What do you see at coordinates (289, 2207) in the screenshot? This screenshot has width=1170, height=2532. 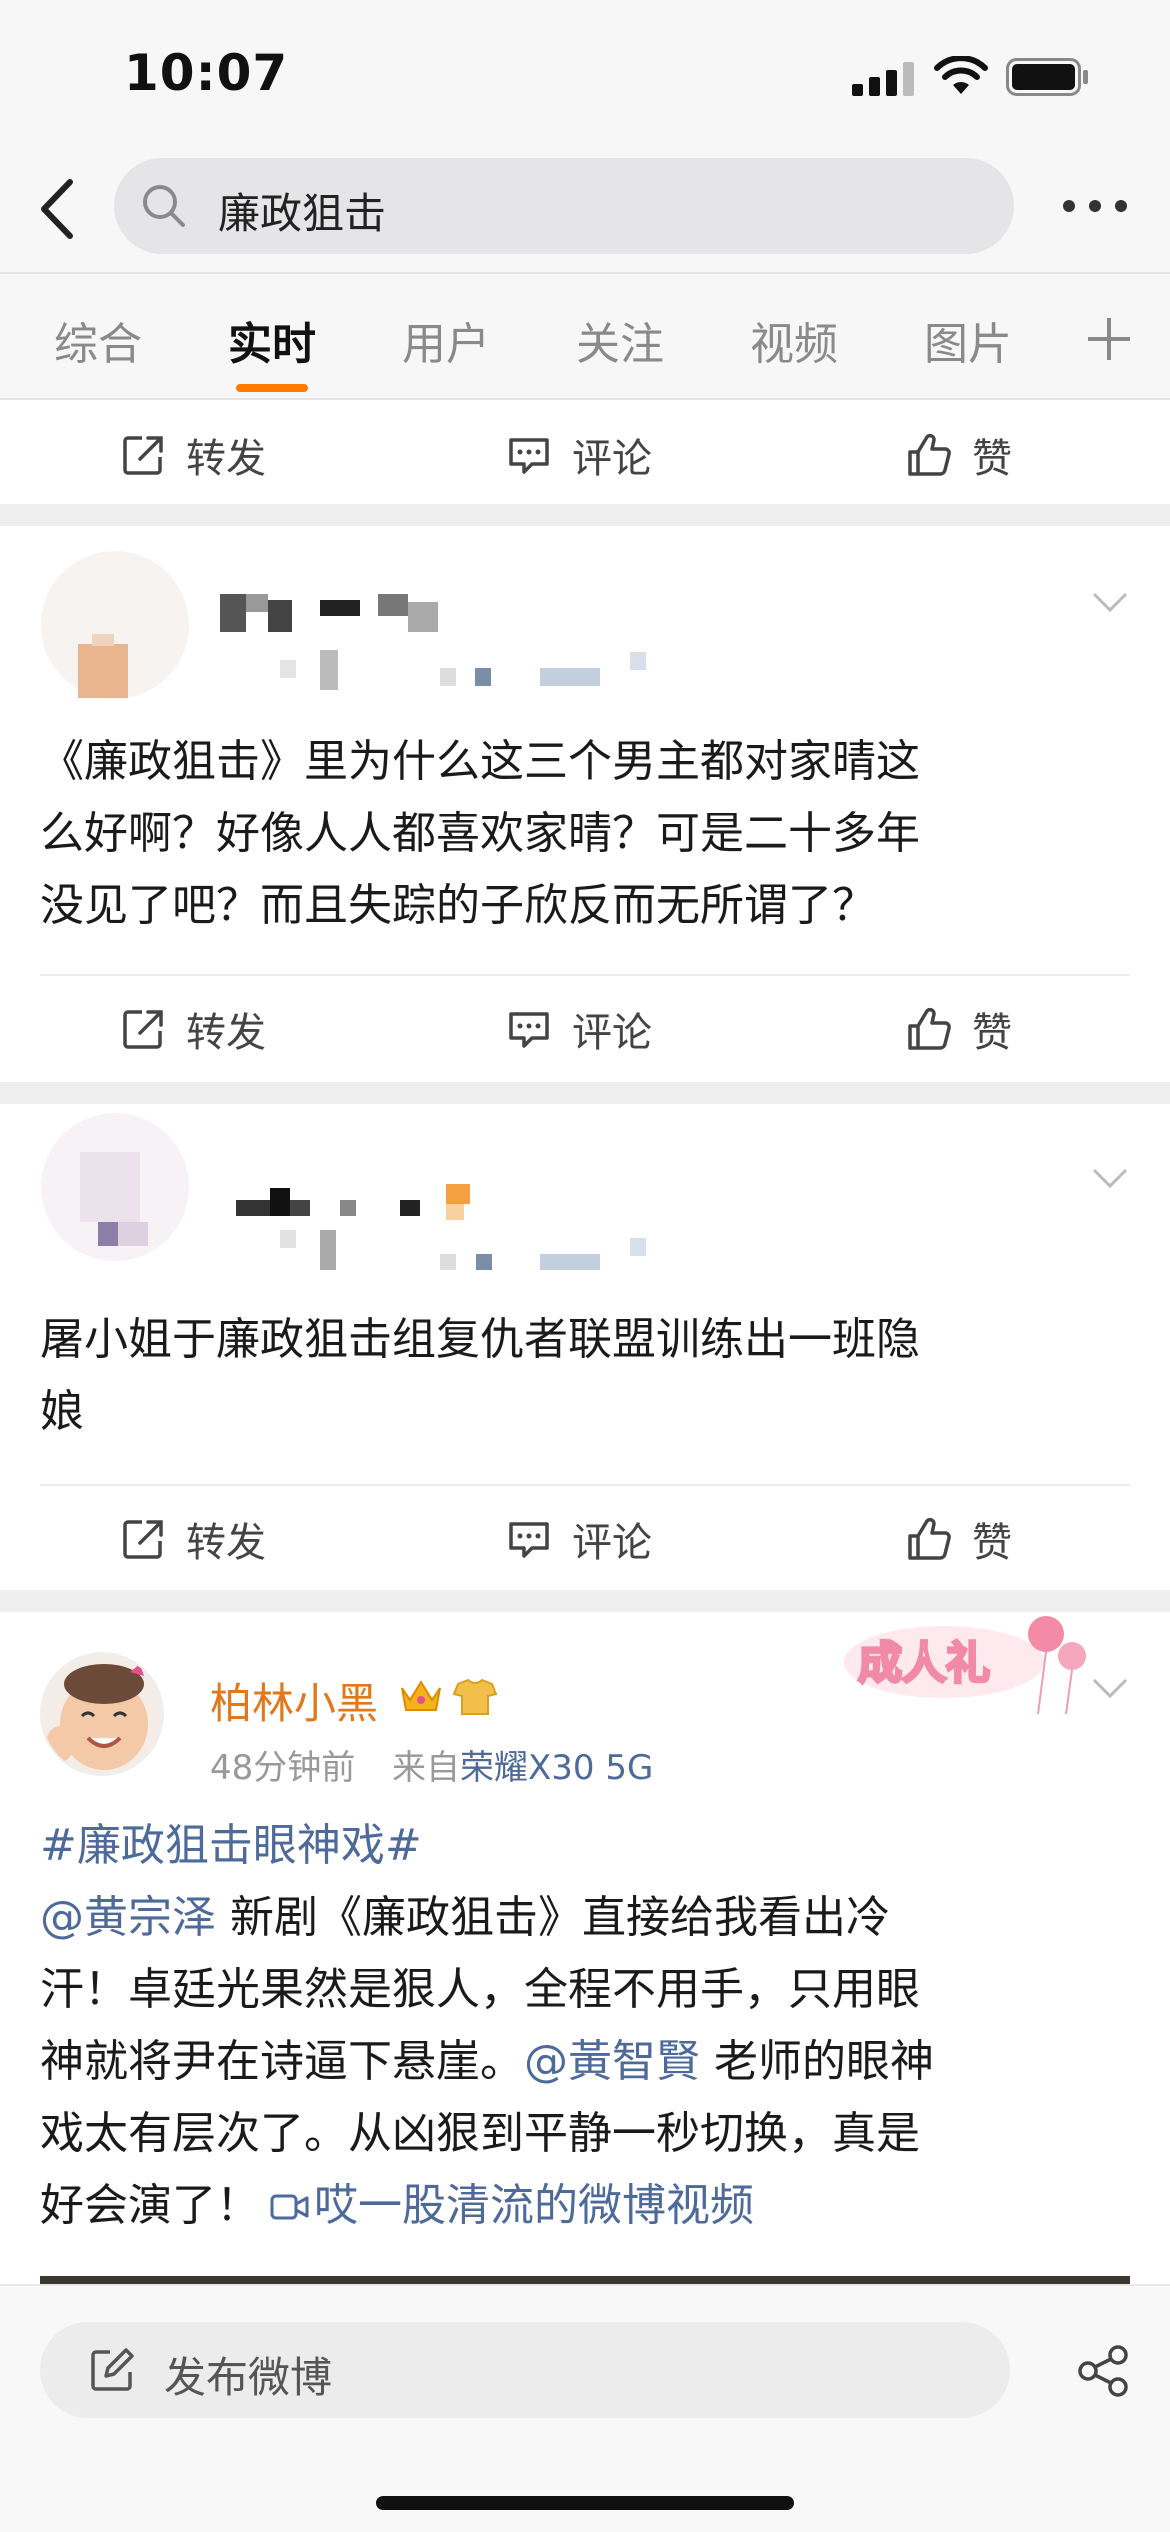 I see `video-icon` at bounding box center [289, 2207].